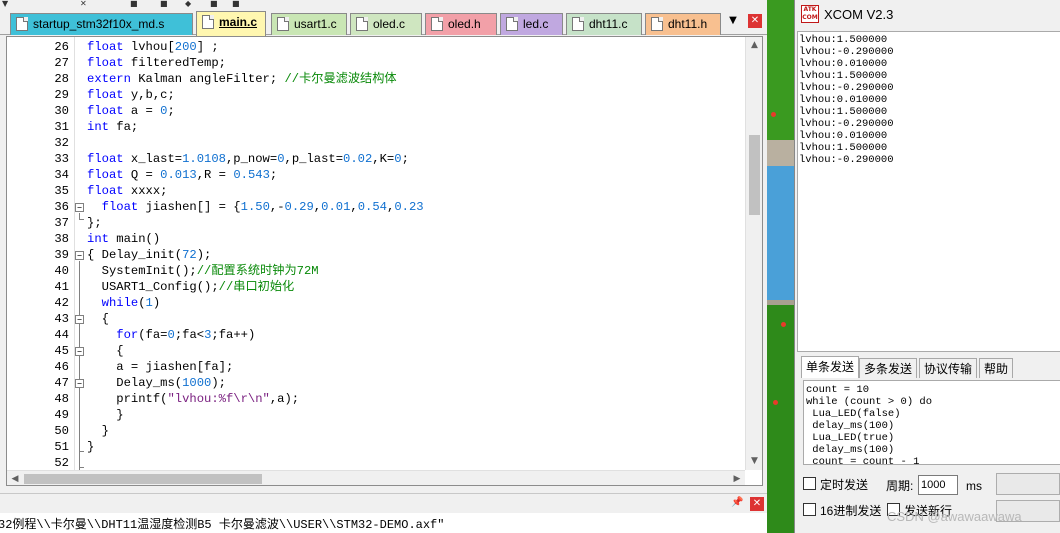  What do you see at coordinates (156, 383) in the screenshot?
I see `code-line: Delay_ms(1000);` at bounding box center [156, 383].